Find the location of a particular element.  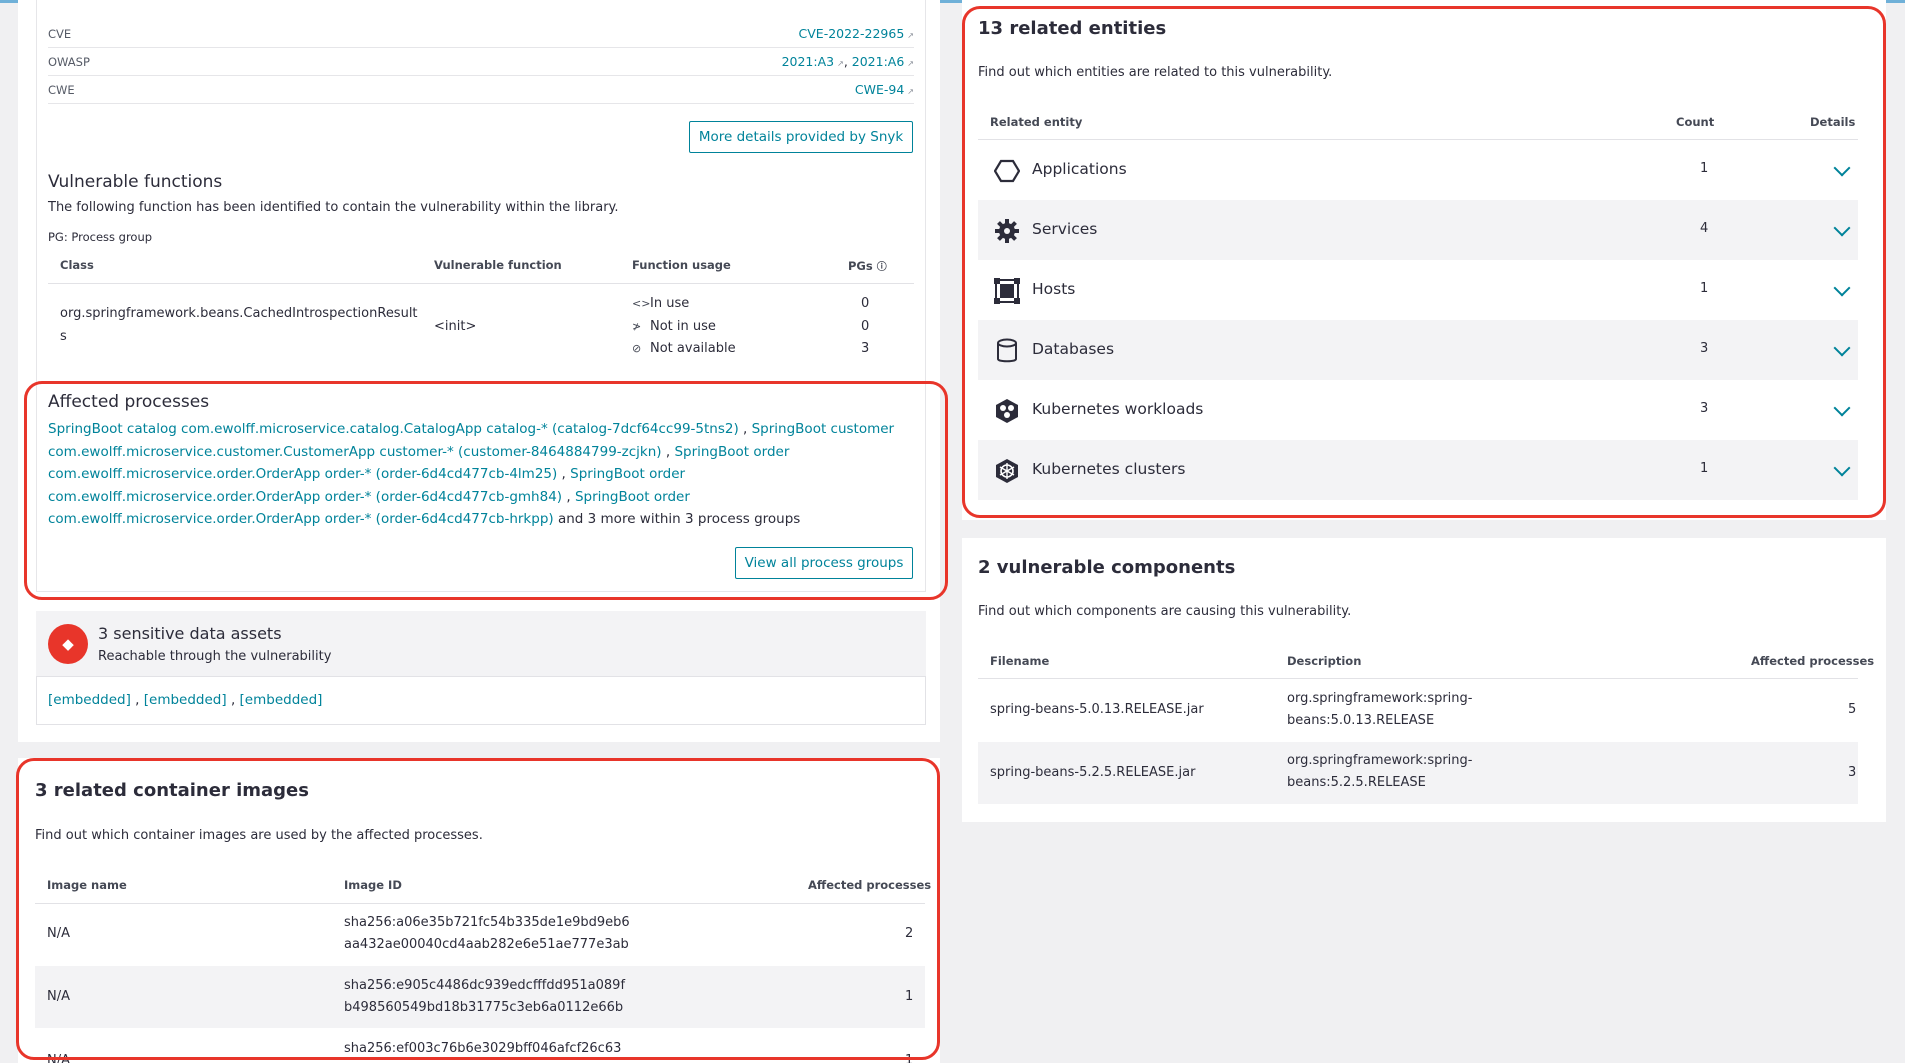

cve-label: CVE is located at coordinates (60, 34).